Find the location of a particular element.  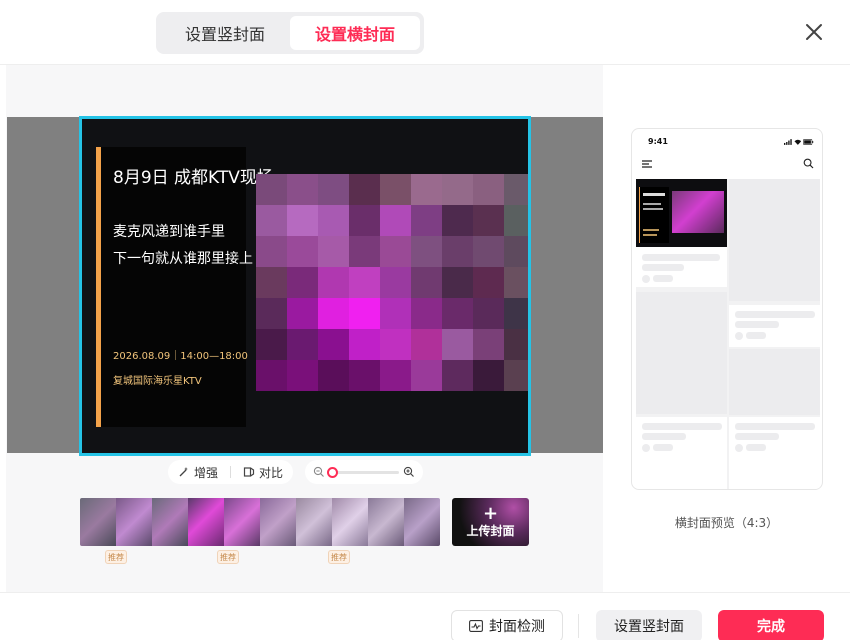

cover-check-button: 封面检测 is located at coordinates (507, 625).